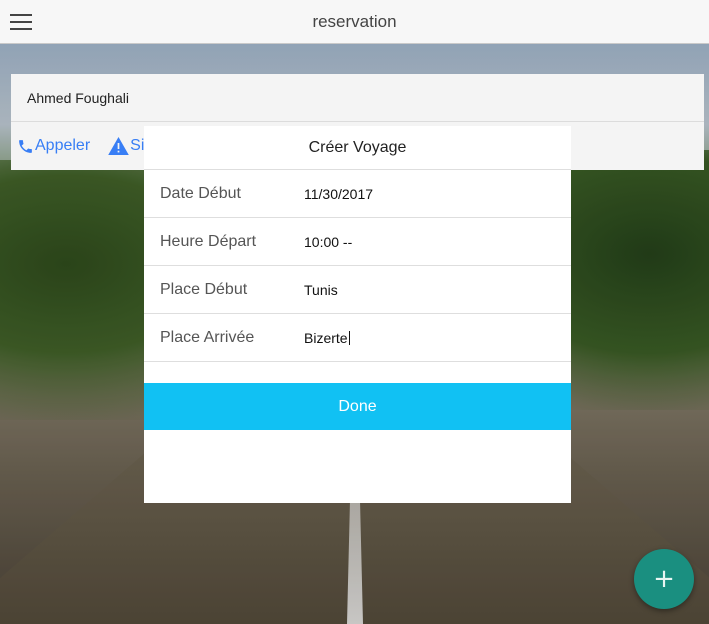  I want to click on add-icon: +, so click(664, 579).